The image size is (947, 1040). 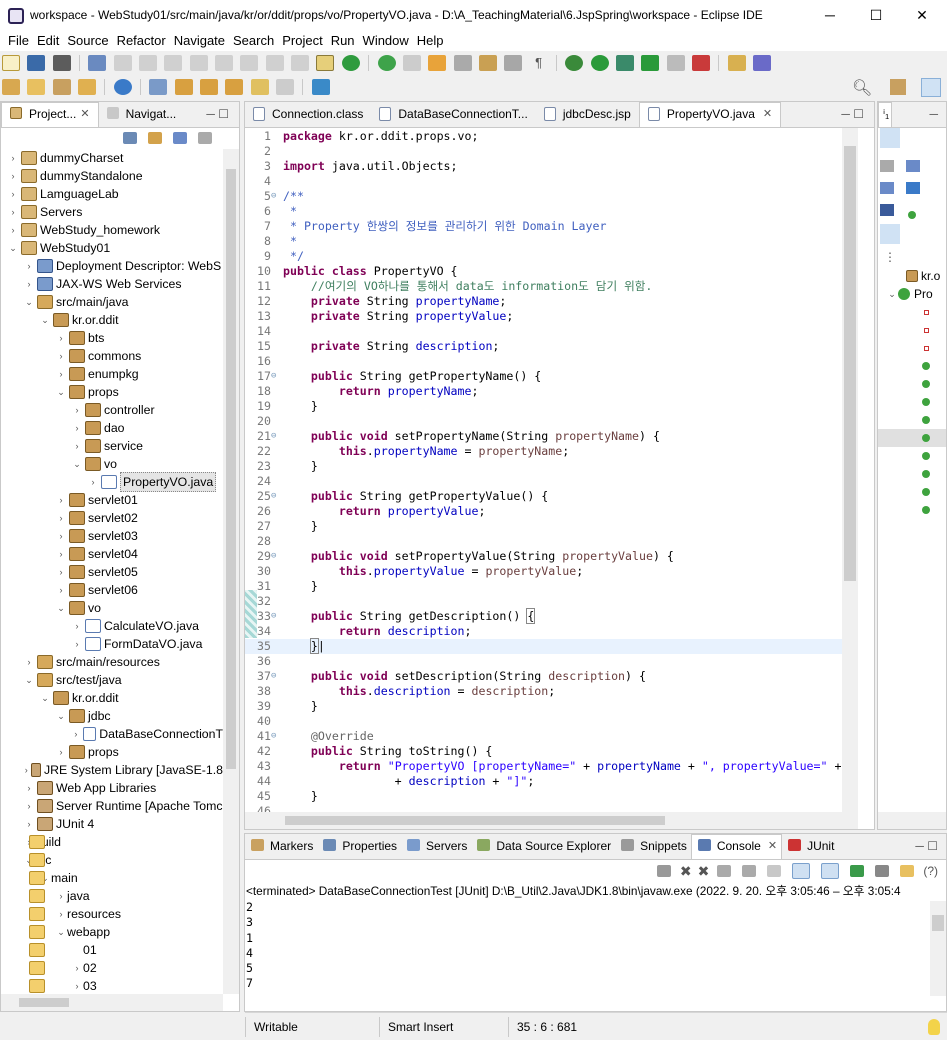 What do you see at coordinates (762, 63) in the screenshot?
I see `settings-icon` at bounding box center [762, 63].